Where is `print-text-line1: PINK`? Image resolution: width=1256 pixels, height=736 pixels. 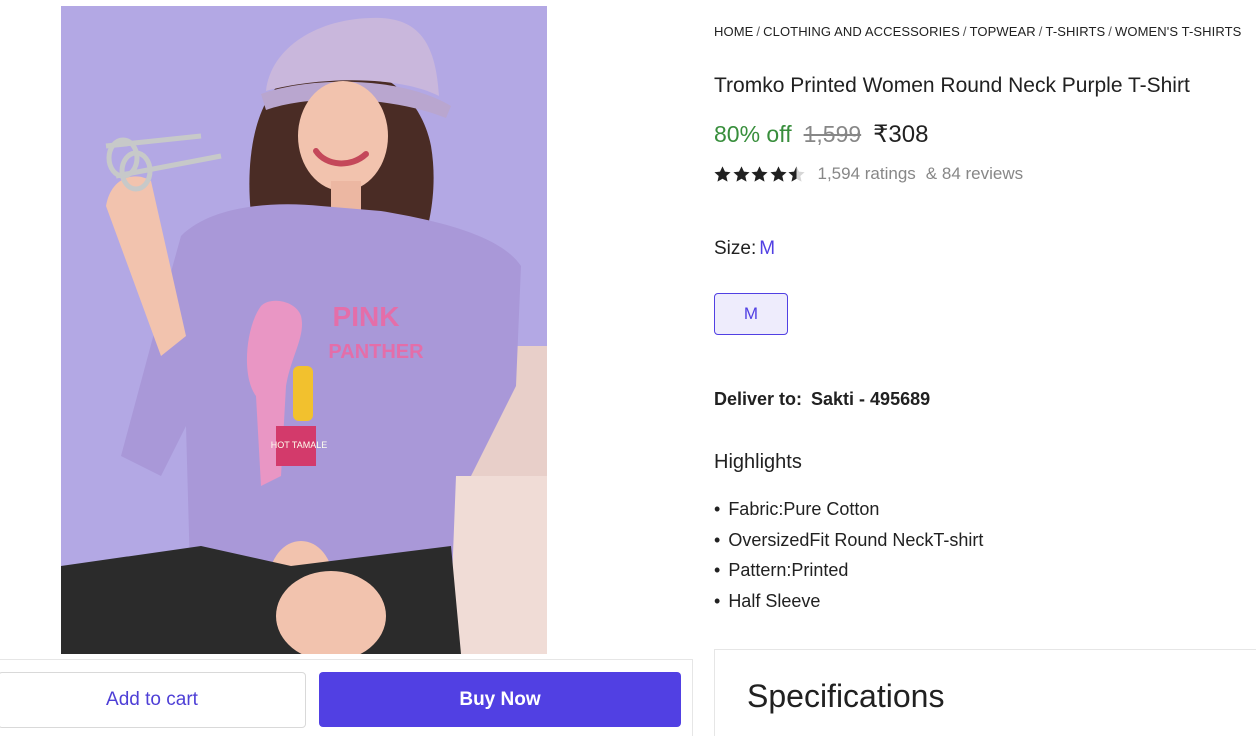
print-text-line1: PINK is located at coordinates (366, 316).